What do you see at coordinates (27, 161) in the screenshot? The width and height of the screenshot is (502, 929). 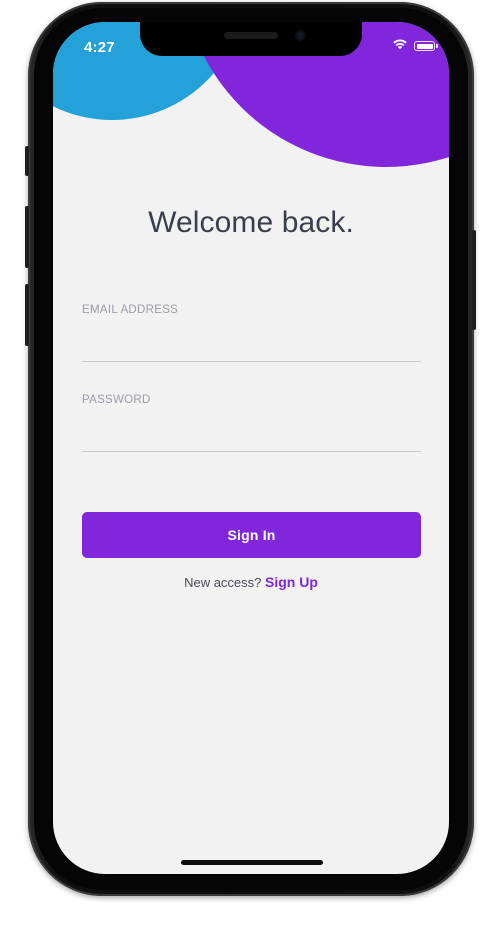 I see `silent-switch` at bounding box center [27, 161].